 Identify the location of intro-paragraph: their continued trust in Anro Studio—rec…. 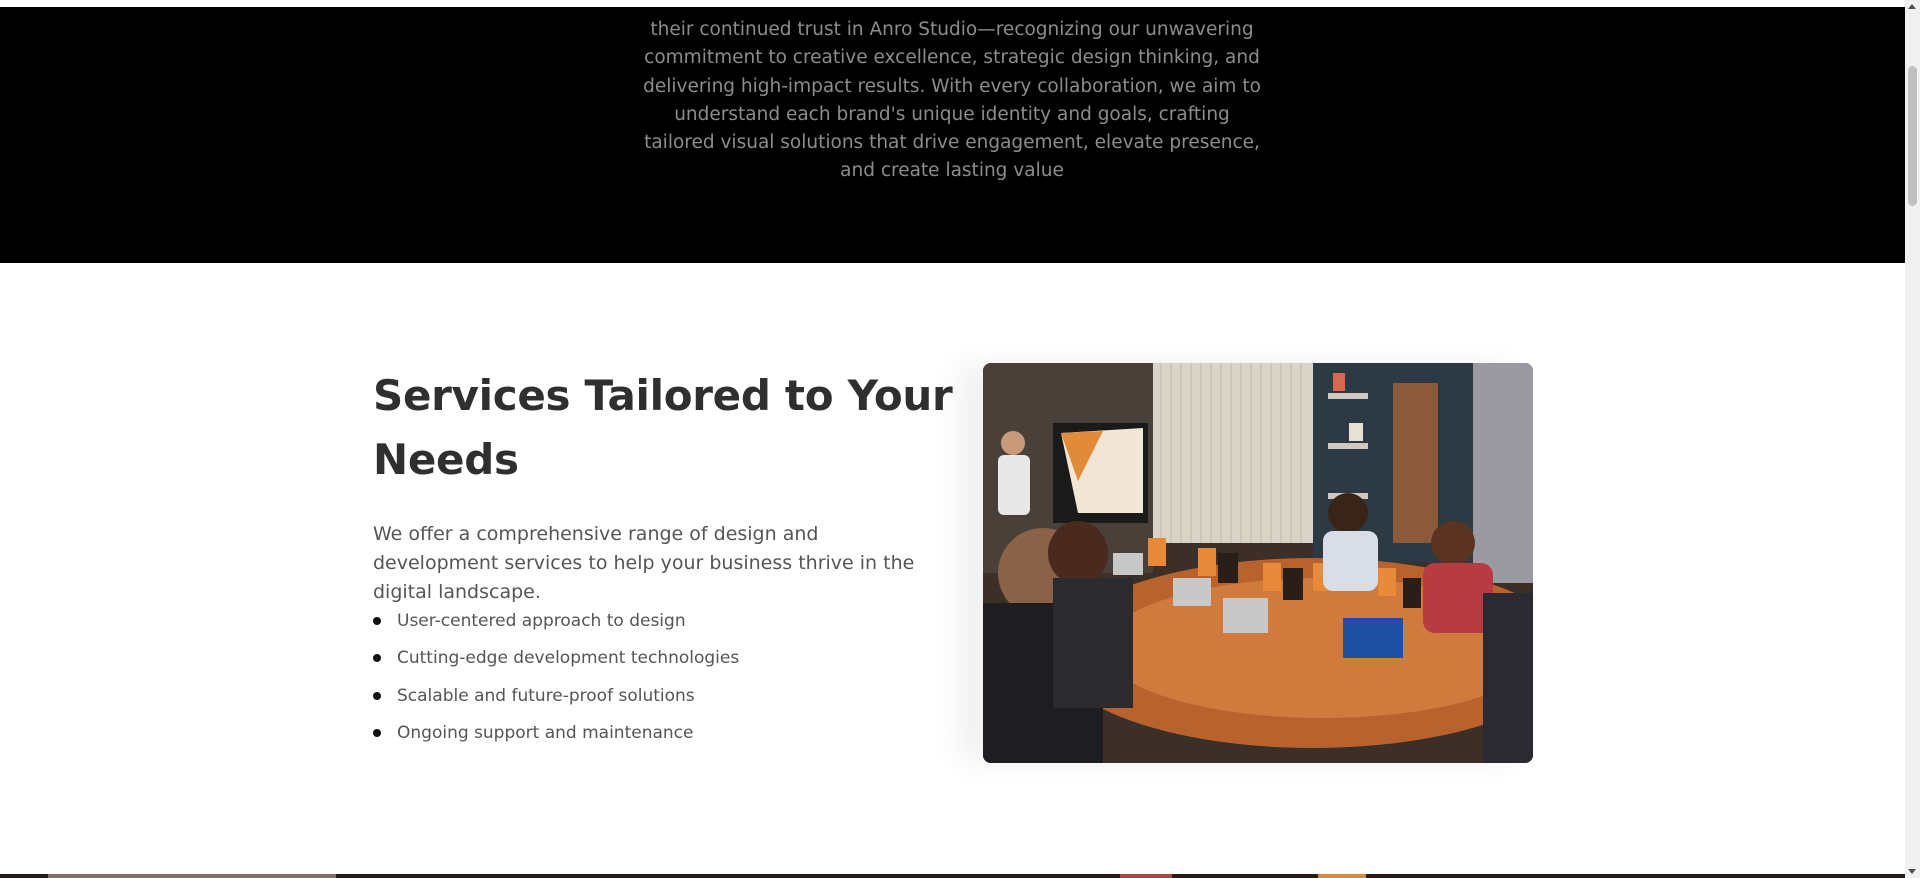
(952, 100).